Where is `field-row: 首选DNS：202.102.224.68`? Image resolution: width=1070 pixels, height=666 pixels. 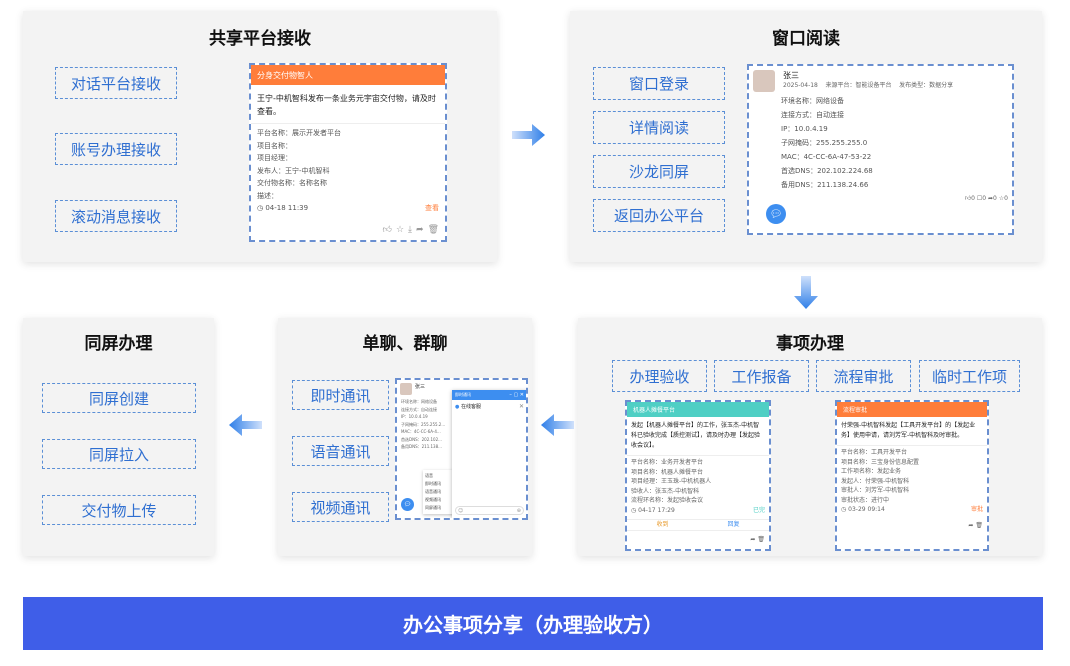
field-row: 首选DNS：202.102.224.68 is located at coordinates (827, 171).